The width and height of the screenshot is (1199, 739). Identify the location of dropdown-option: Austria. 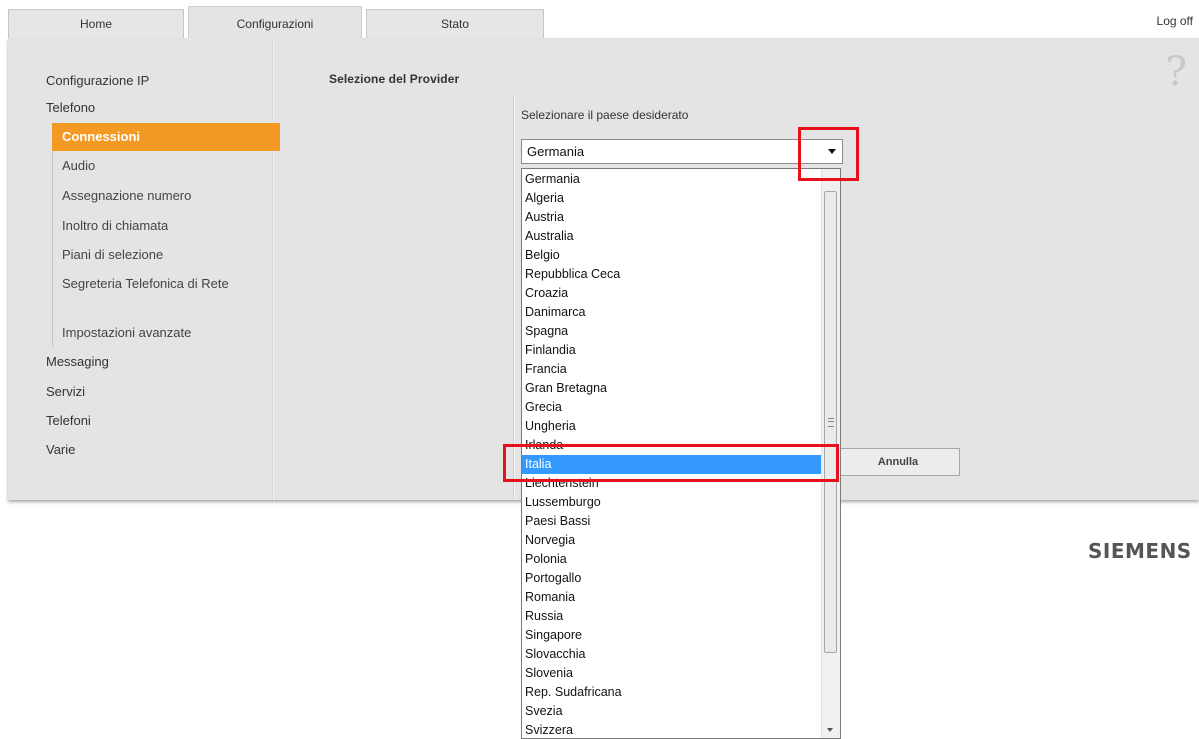
(671, 217).